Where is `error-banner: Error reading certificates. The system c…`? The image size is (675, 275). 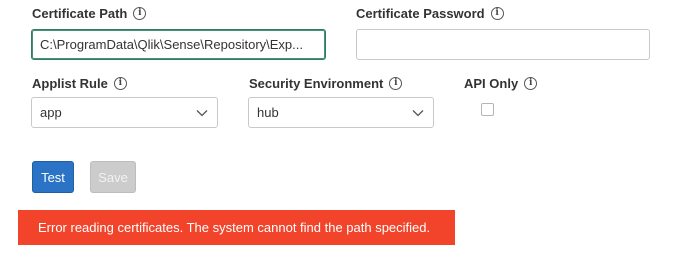
error-banner: Error reading certificates. The system c… is located at coordinates (236, 227).